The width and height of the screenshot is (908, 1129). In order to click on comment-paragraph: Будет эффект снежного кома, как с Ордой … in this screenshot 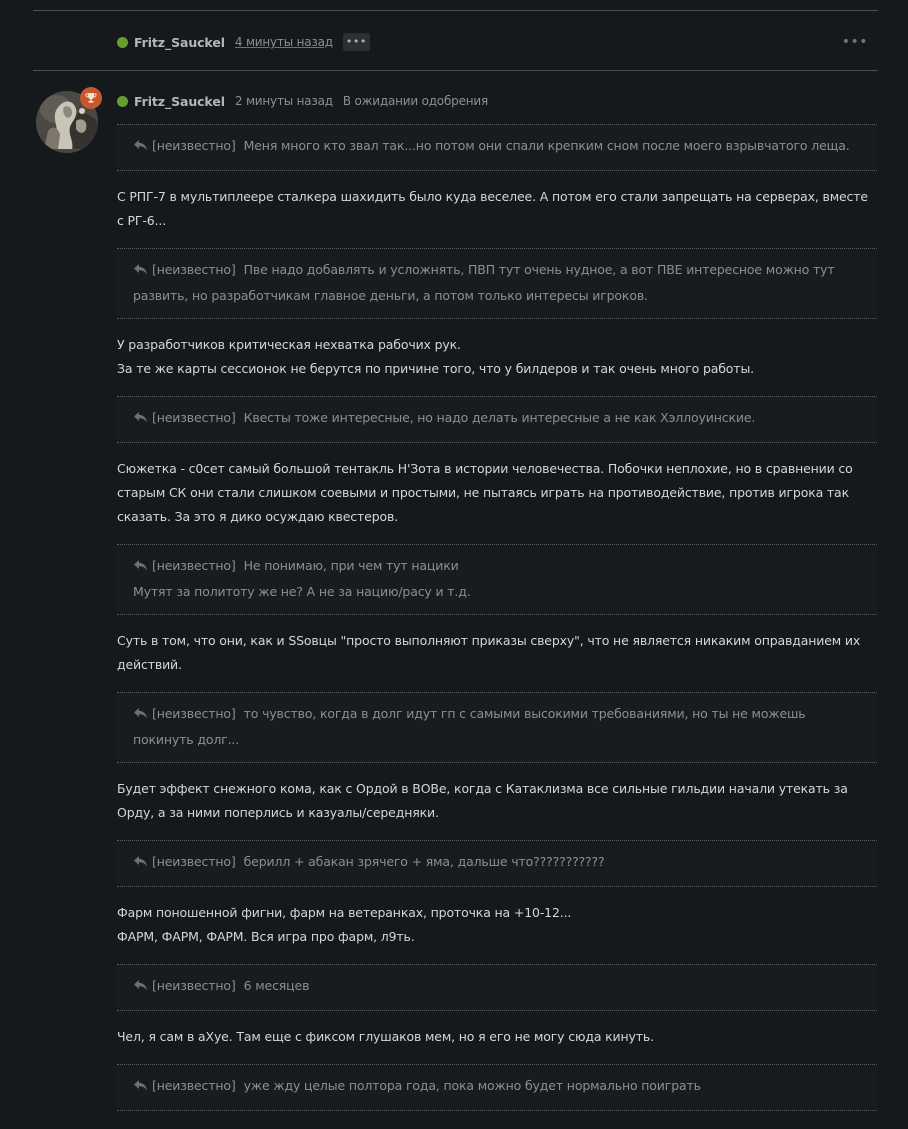, I will do `click(497, 801)`.